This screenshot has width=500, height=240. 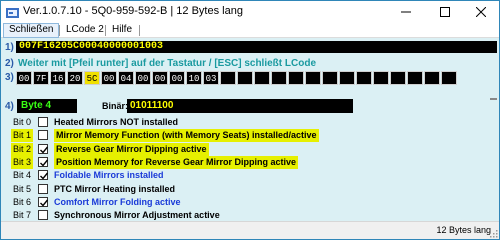 What do you see at coordinates (115, 106) in the screenshot?
I see `binary-label: Binär:` at bounding box center [115, 106].